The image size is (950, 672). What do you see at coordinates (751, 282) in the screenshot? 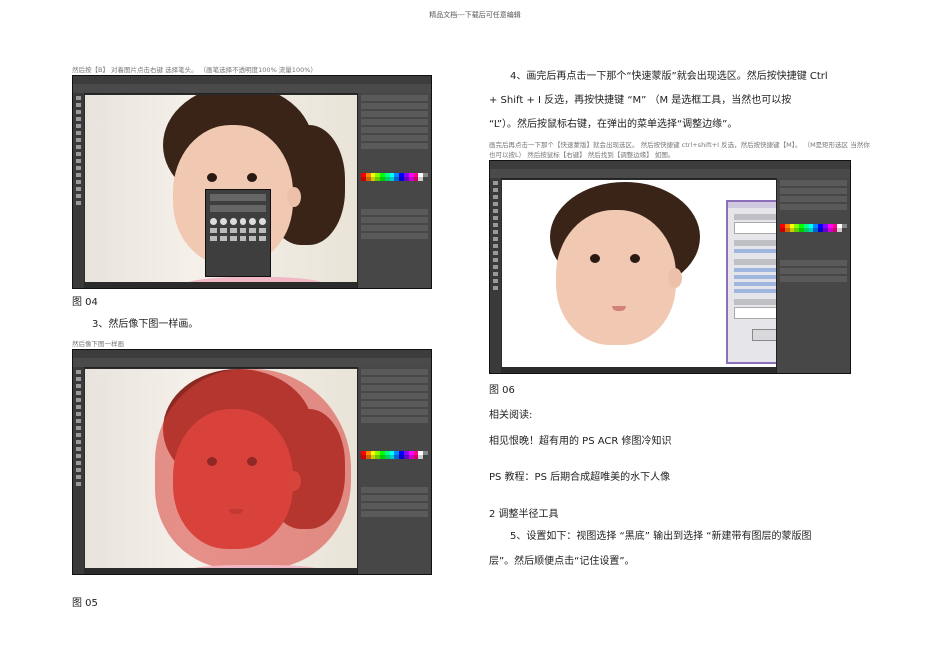
I see `refine-edge-dialog` at bounding box center [751, 282].